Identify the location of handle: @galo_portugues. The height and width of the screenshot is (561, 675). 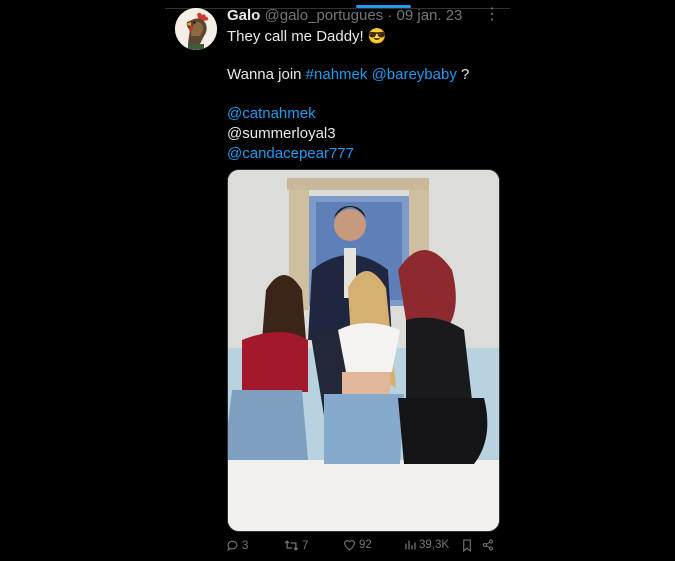
(324, 15).